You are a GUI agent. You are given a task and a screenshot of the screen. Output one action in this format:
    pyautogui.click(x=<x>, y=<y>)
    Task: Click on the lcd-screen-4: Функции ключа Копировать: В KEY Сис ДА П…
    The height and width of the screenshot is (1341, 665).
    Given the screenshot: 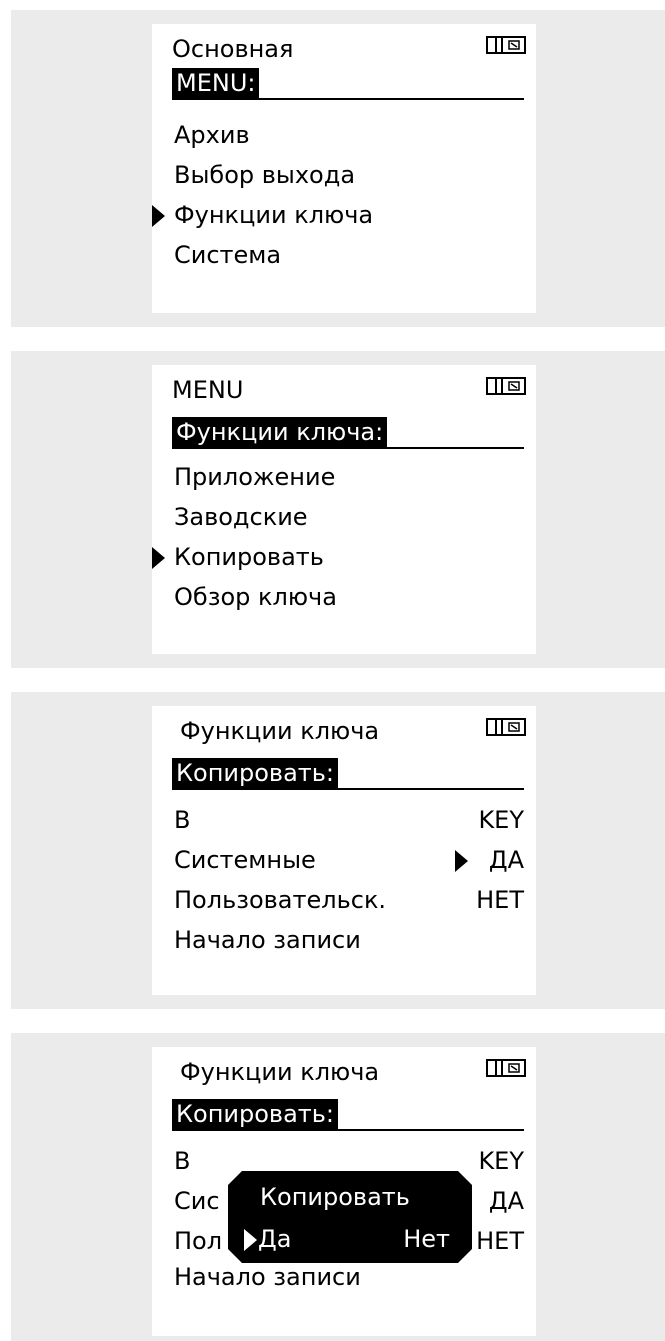 What is the action you would take?
    pyautogui.click(x=344, y=1191)
    